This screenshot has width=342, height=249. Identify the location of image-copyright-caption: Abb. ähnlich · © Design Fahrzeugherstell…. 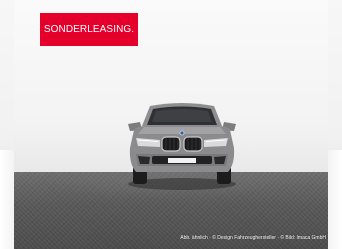
(253, 238).